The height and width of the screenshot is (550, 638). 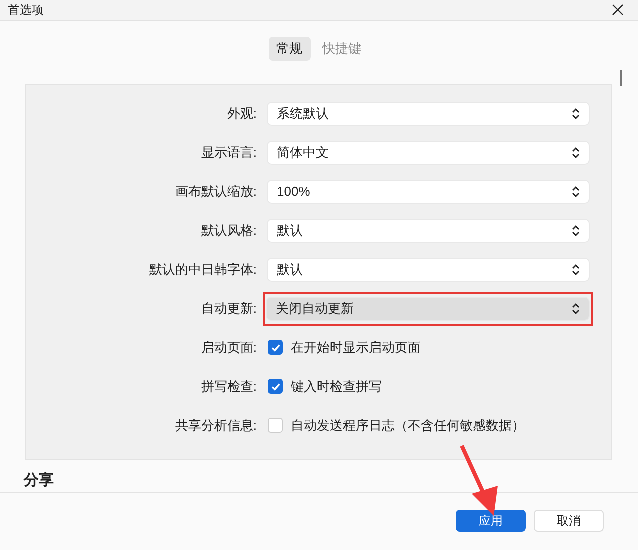 What do you see at coordinates (428, 113) in the screenshot?
I see `dropdown: 系统默认` at bounding box center [428, 113].